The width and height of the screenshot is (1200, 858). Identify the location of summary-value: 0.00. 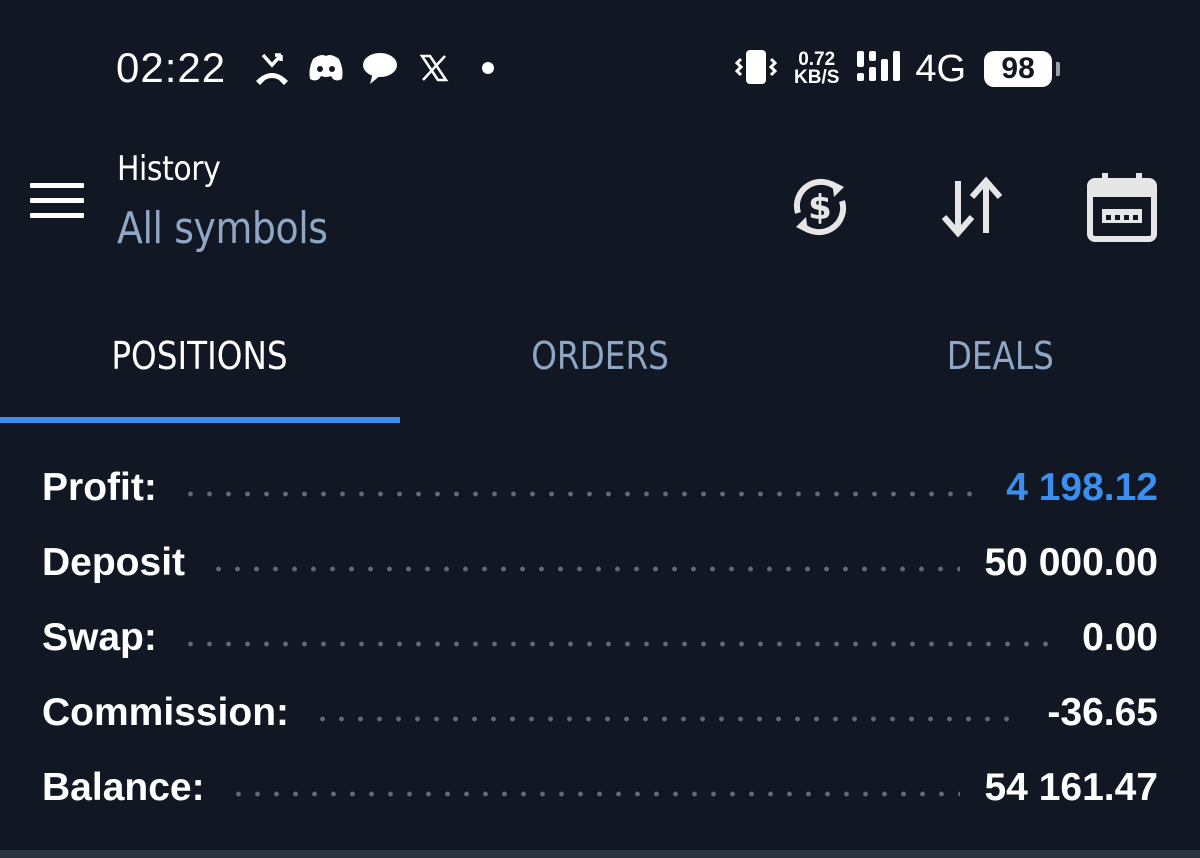
(1120, 637).